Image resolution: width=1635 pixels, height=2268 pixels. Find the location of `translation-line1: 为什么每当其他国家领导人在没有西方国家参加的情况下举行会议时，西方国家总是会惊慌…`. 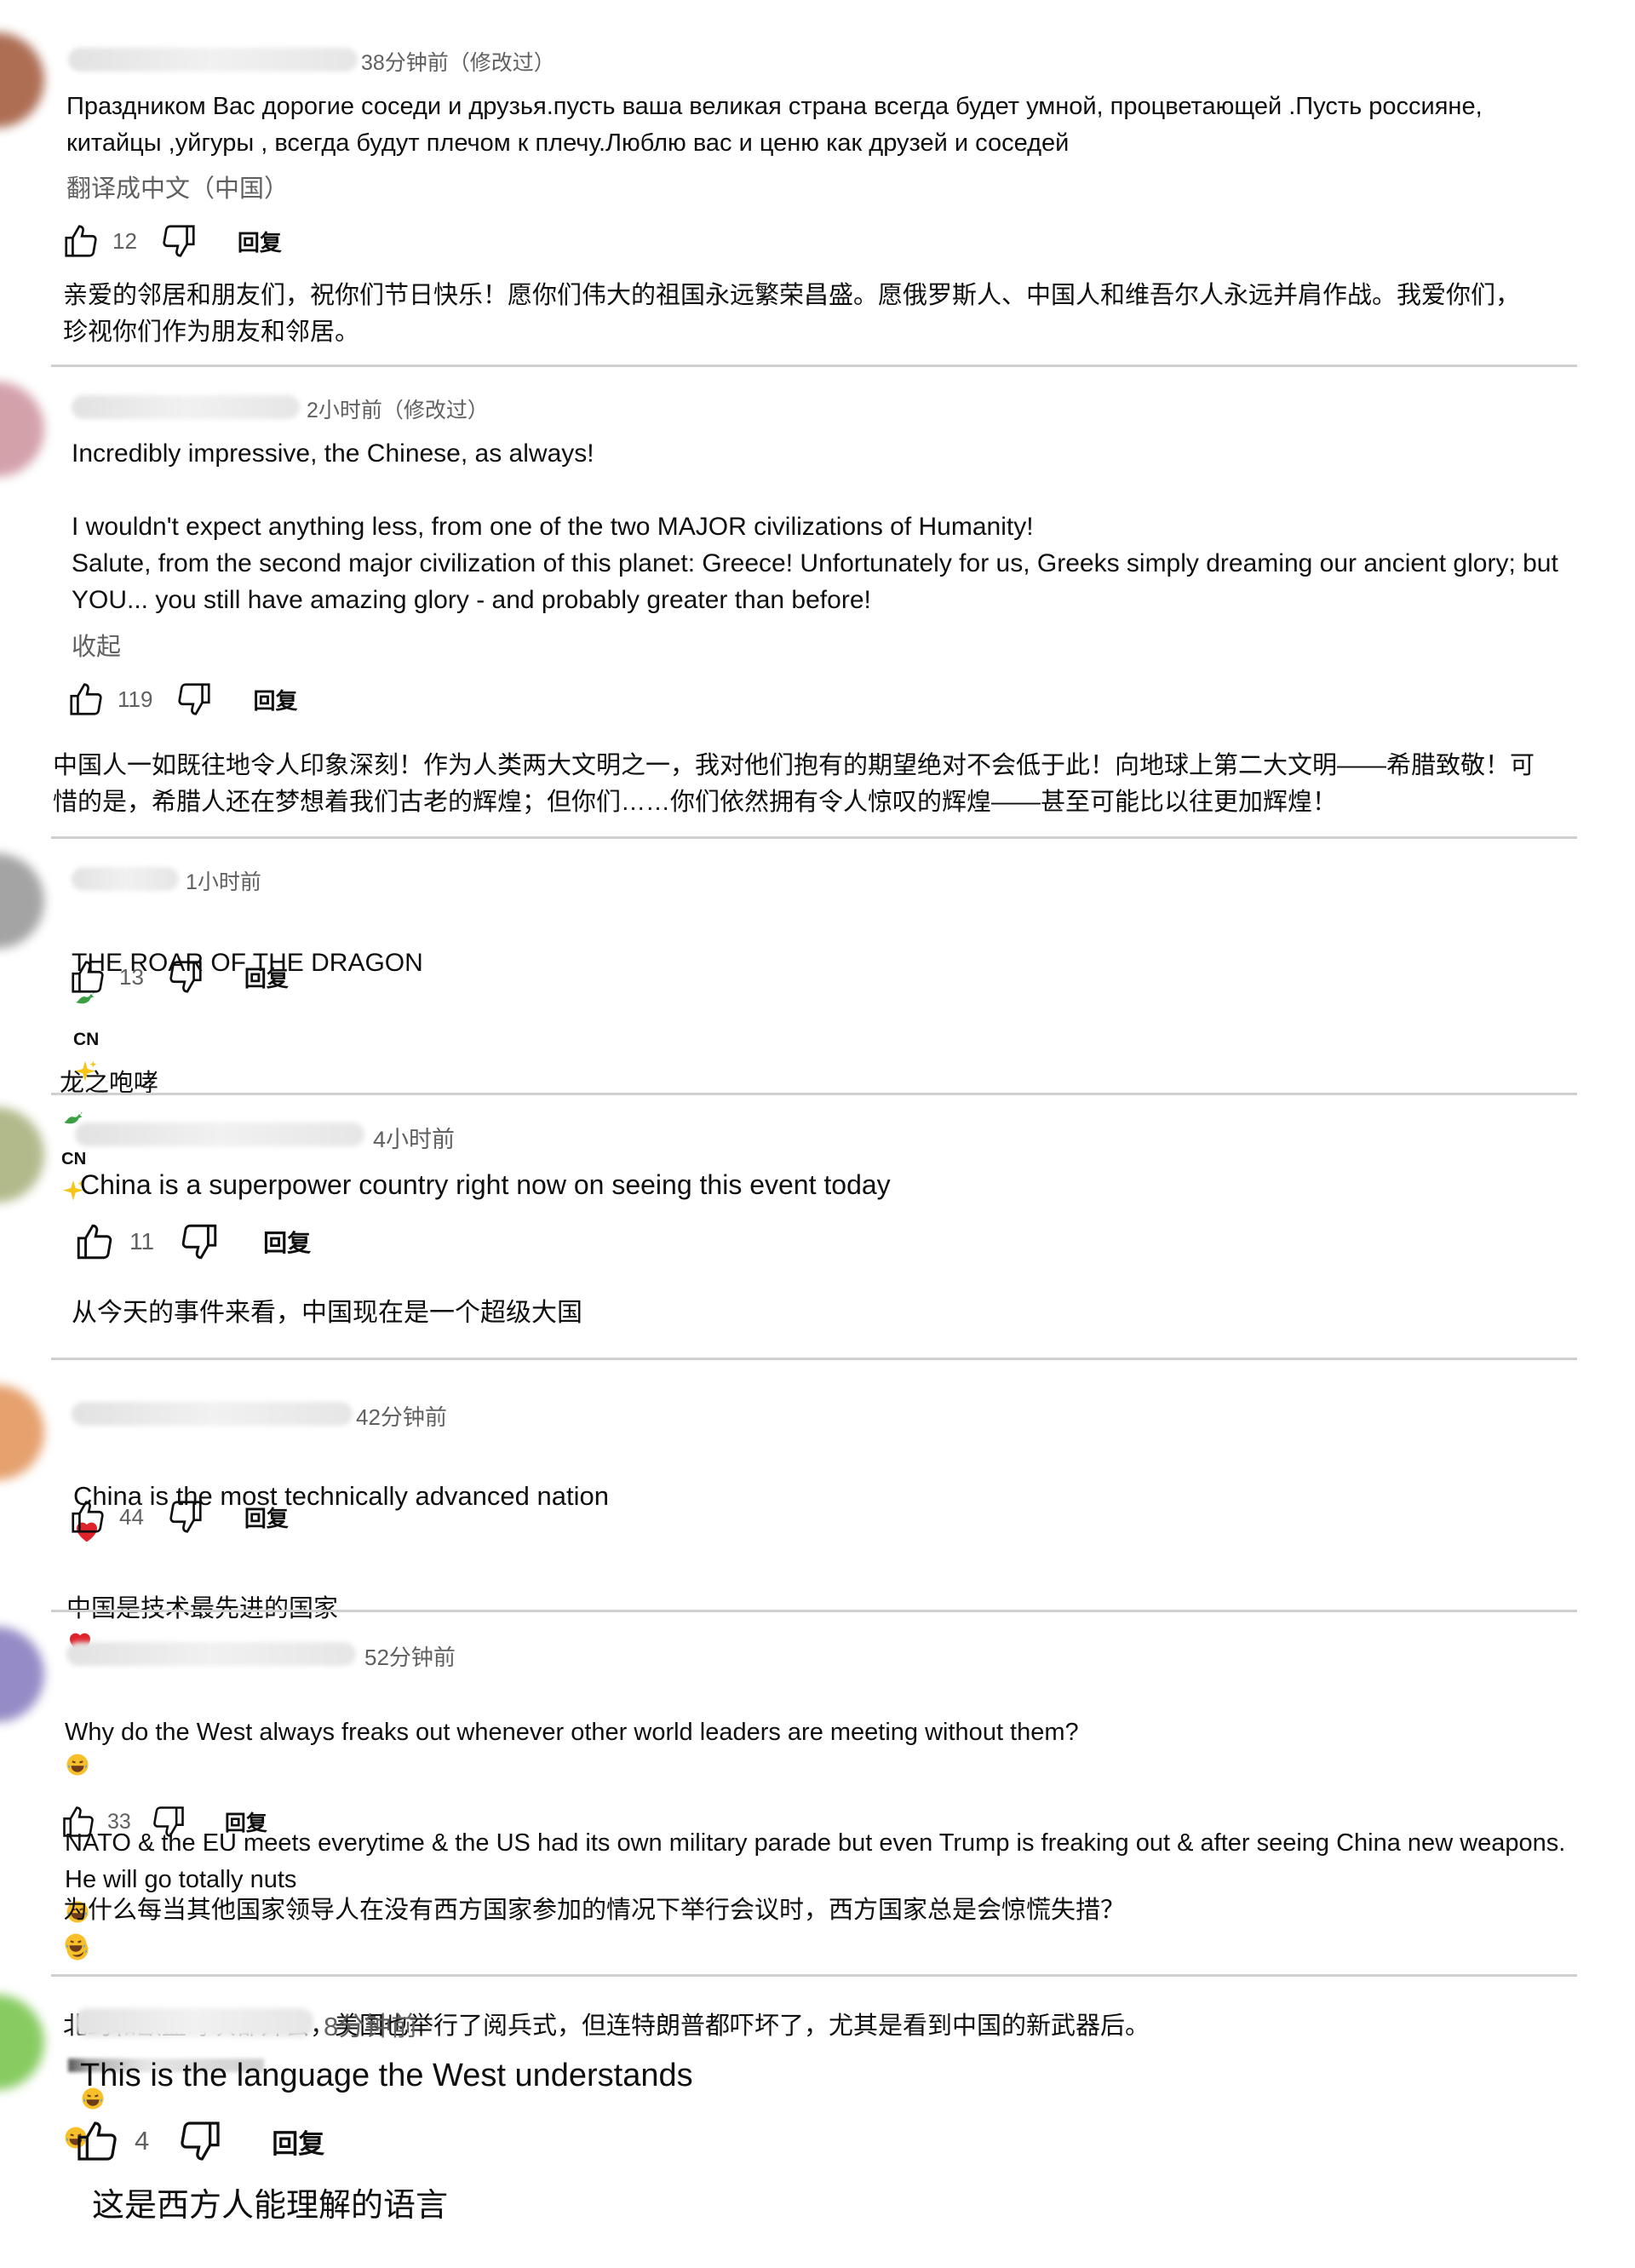

translation-line1: 为什么每当其他国家领导人在没有西方国家参加的情况下举行会议时，西方国家总是会惊慌… is located at coordinates (594, 1910).